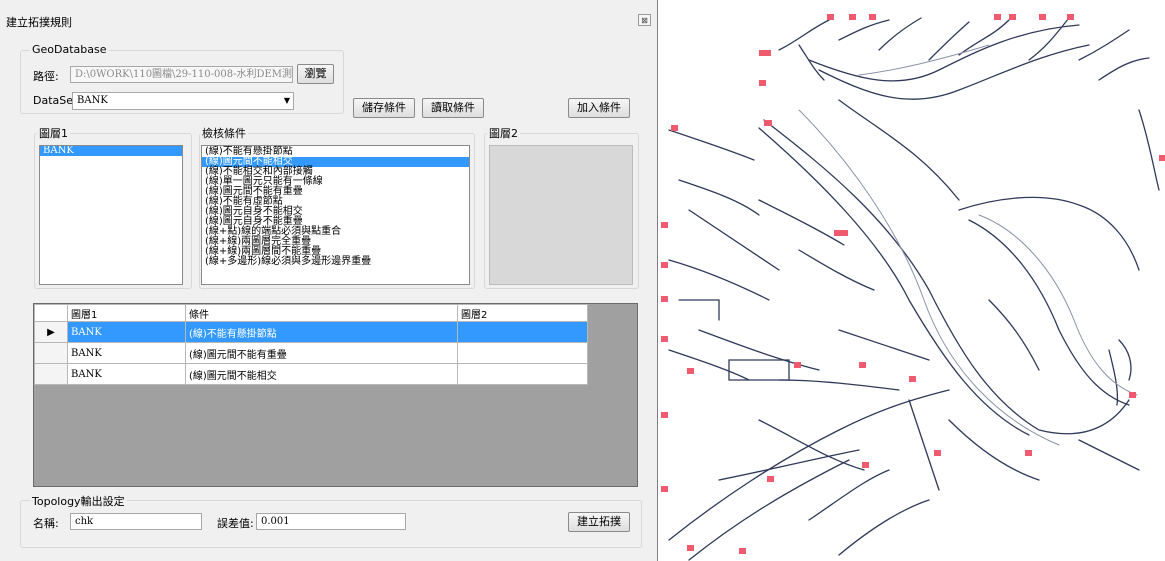  What do you see at coordinates (329, 21) in the screenshot?
I see `title-bar: 建立拓撲規則 ⊠` at bounding box center [329, 21].